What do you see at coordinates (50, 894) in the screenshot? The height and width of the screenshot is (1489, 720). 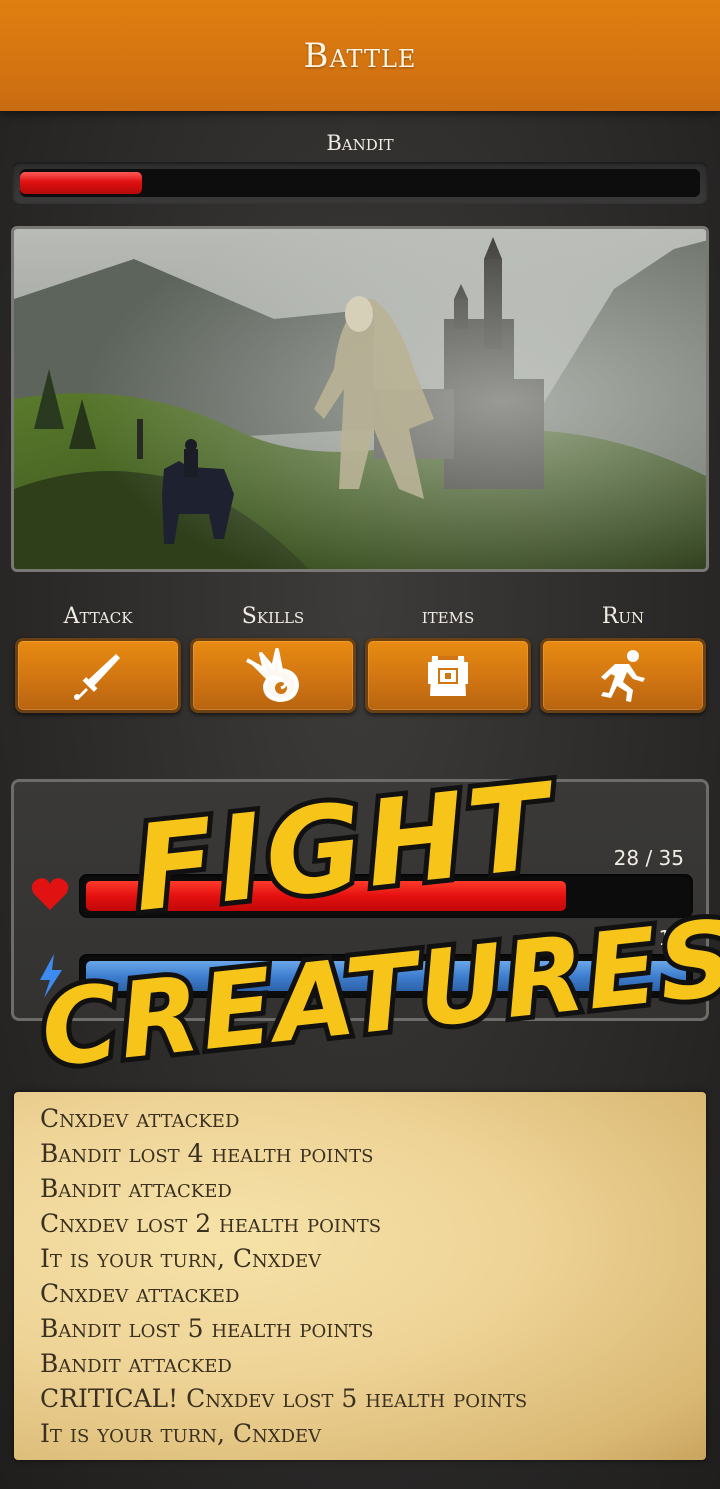 I see `heart-icon` at bounding box center [50, 894].